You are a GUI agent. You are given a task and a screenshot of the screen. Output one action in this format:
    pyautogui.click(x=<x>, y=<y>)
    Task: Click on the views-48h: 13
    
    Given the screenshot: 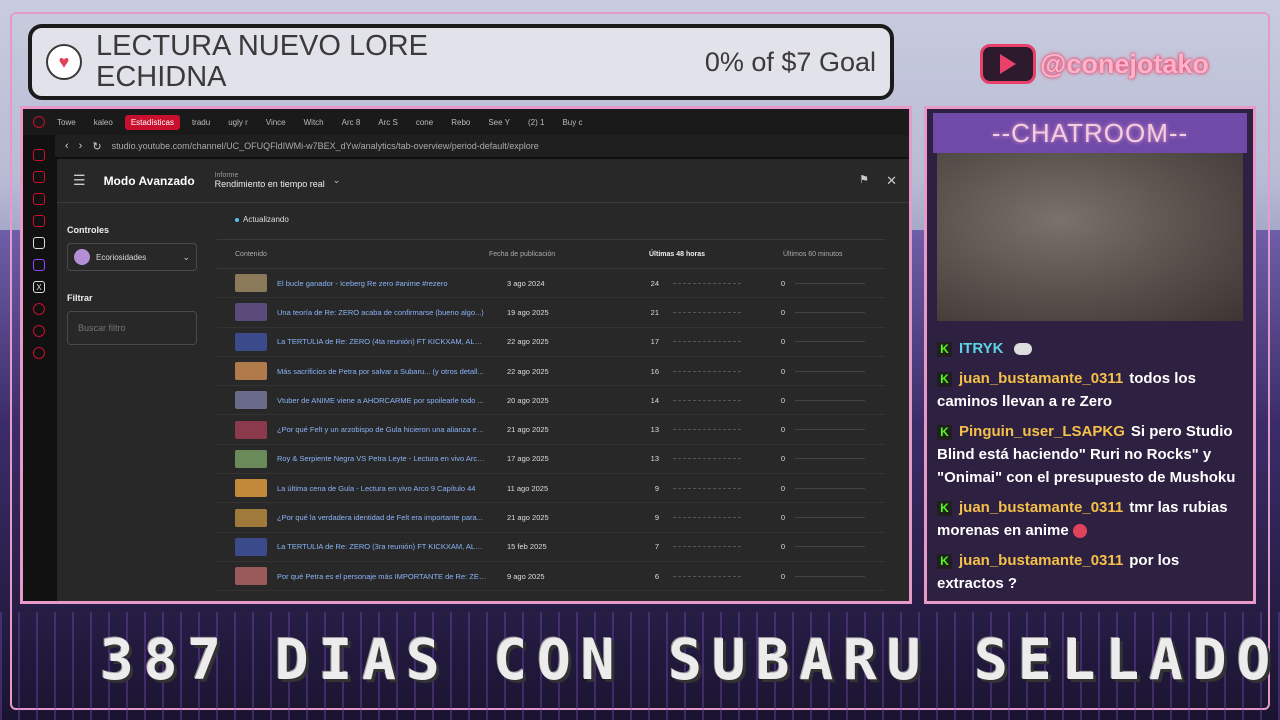 What is the action you would take?
    pyautogui.click(x=654, y=430)
    